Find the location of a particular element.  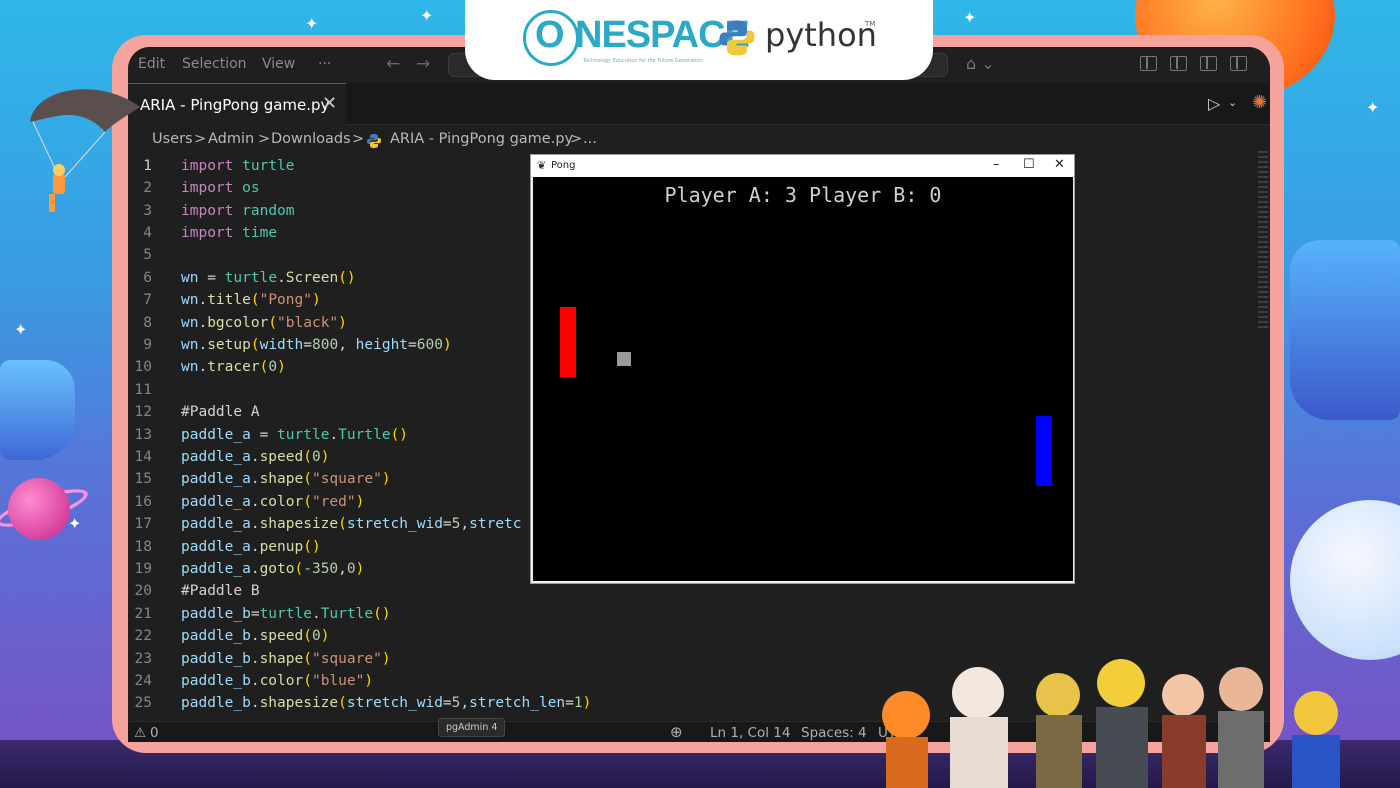

floating-island-left is located at coordinates (37, 410).